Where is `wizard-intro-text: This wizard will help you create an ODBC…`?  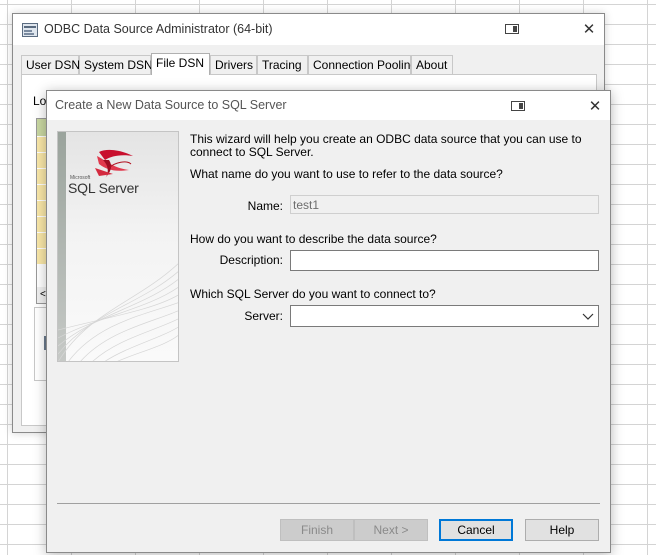 wizard-intro-text: This wizard will help you create an ODBC… is located at coordinates (386, 145).